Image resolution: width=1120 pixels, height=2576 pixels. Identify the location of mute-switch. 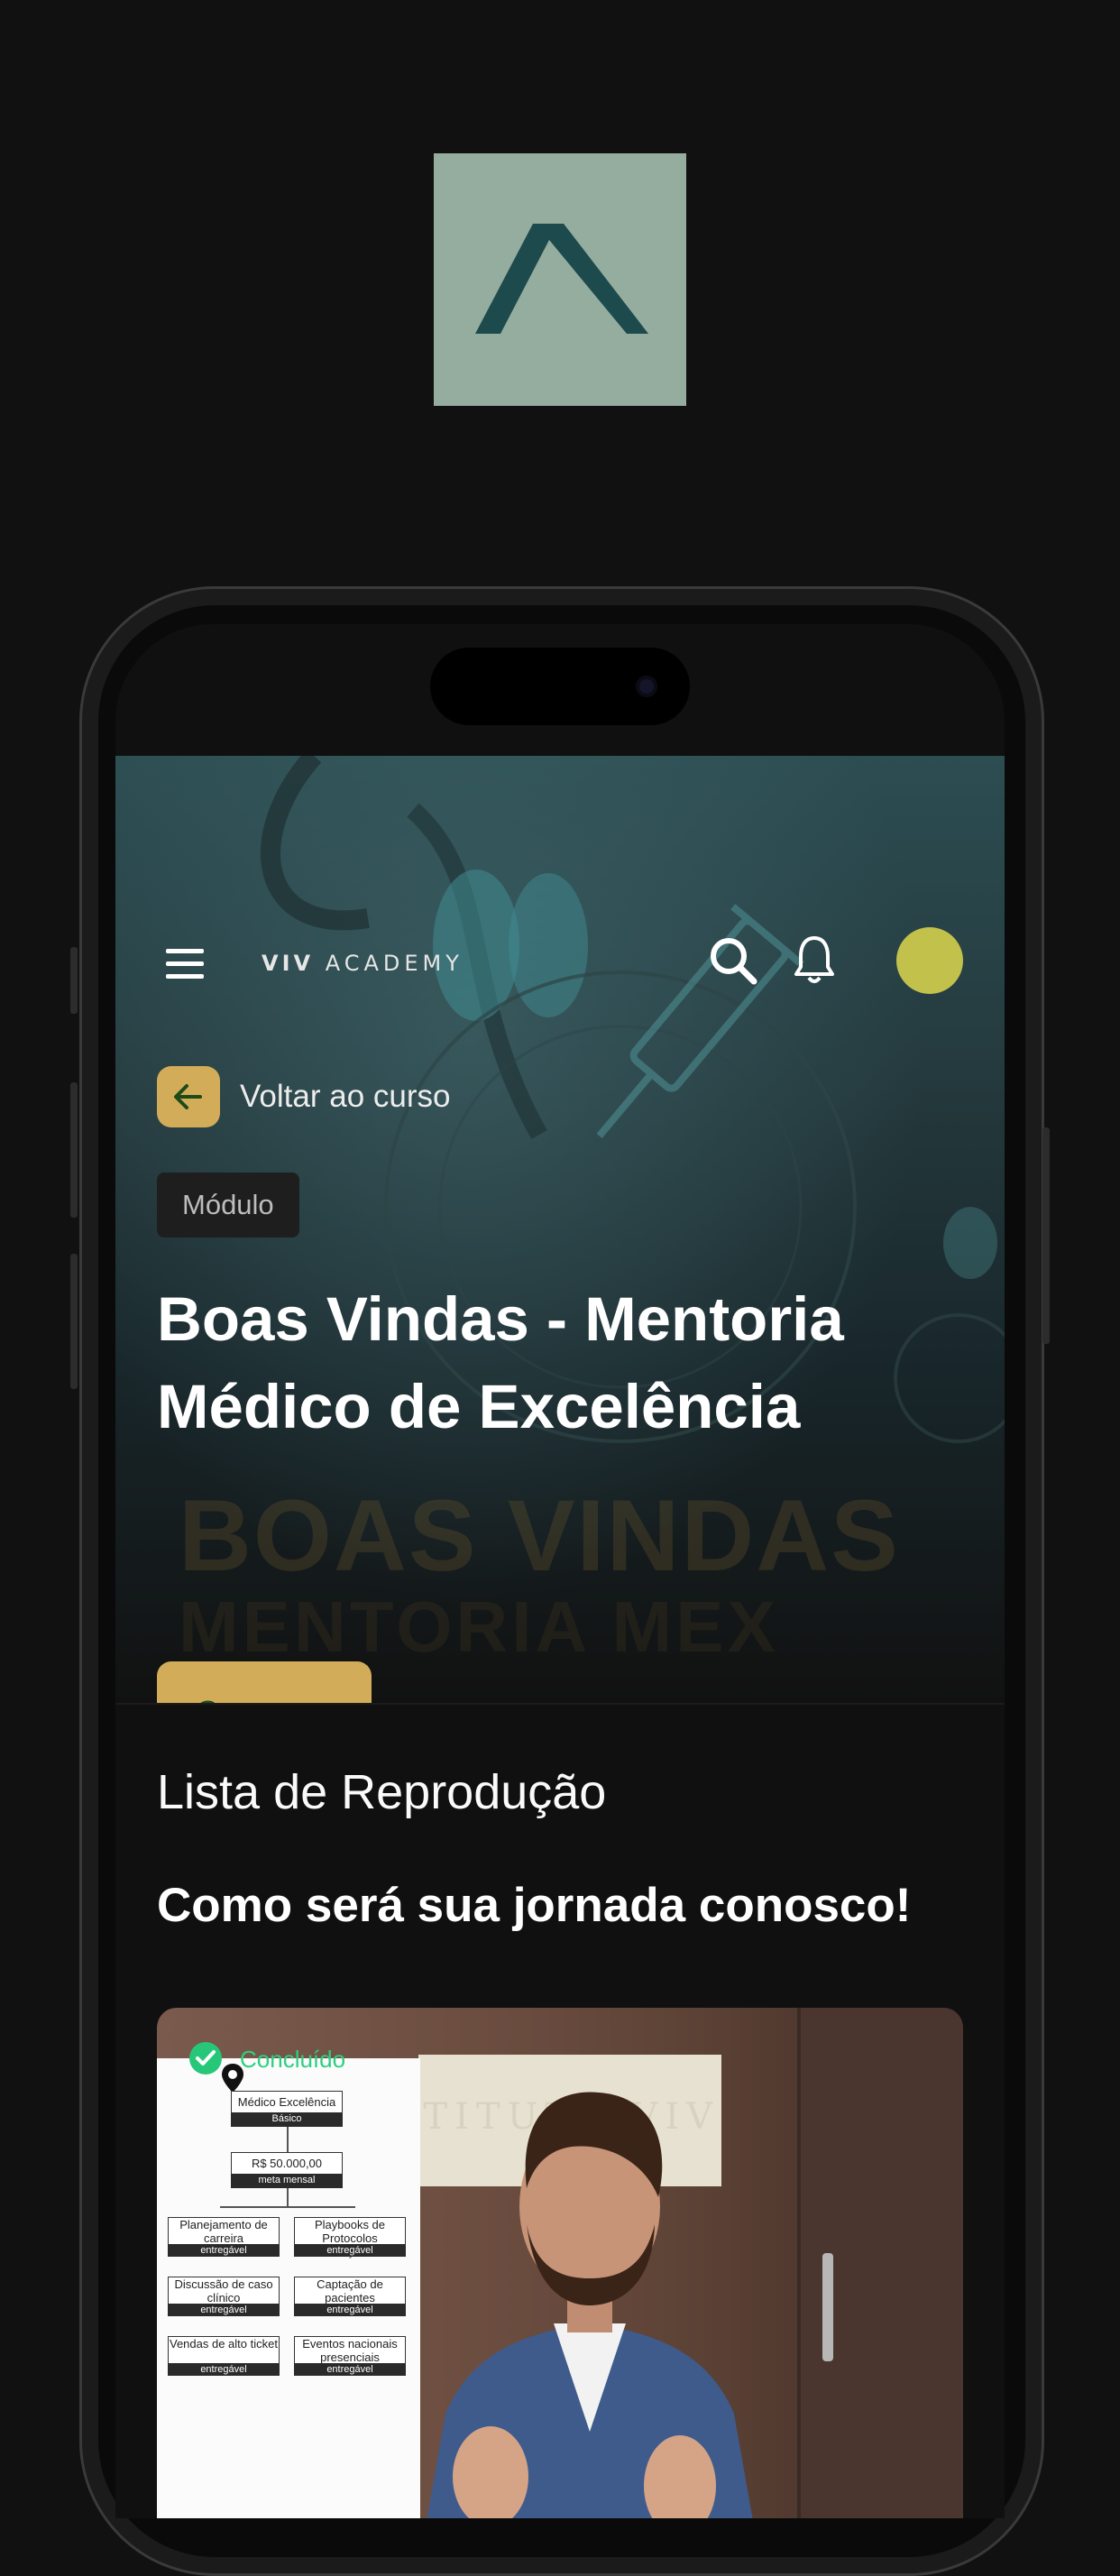
(74, 980).